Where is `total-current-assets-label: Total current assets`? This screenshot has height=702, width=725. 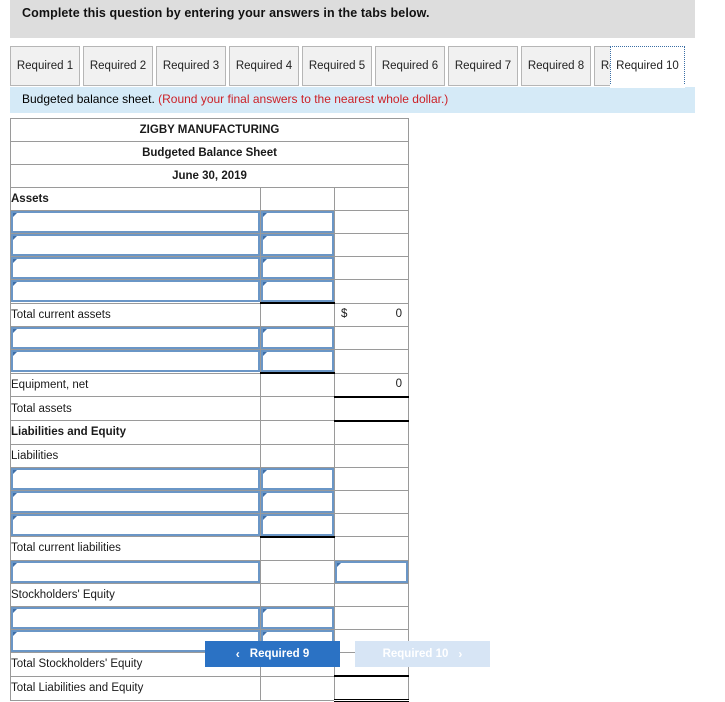 total-current-assets-label: Total current assets is located at coordinates (135, 314).